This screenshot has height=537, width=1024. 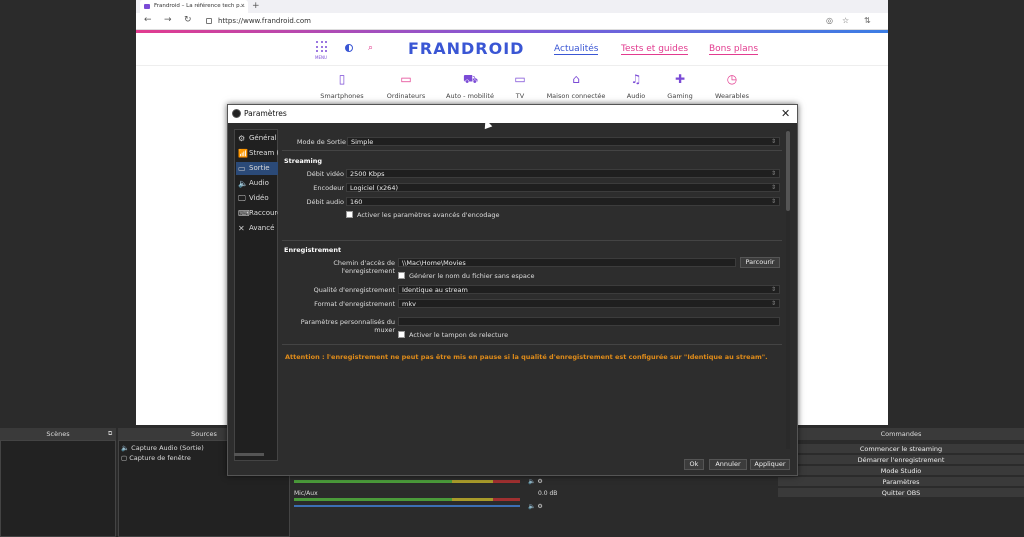 I want to click on audio-bitrate-select: 160, so click(x=563, y=201).